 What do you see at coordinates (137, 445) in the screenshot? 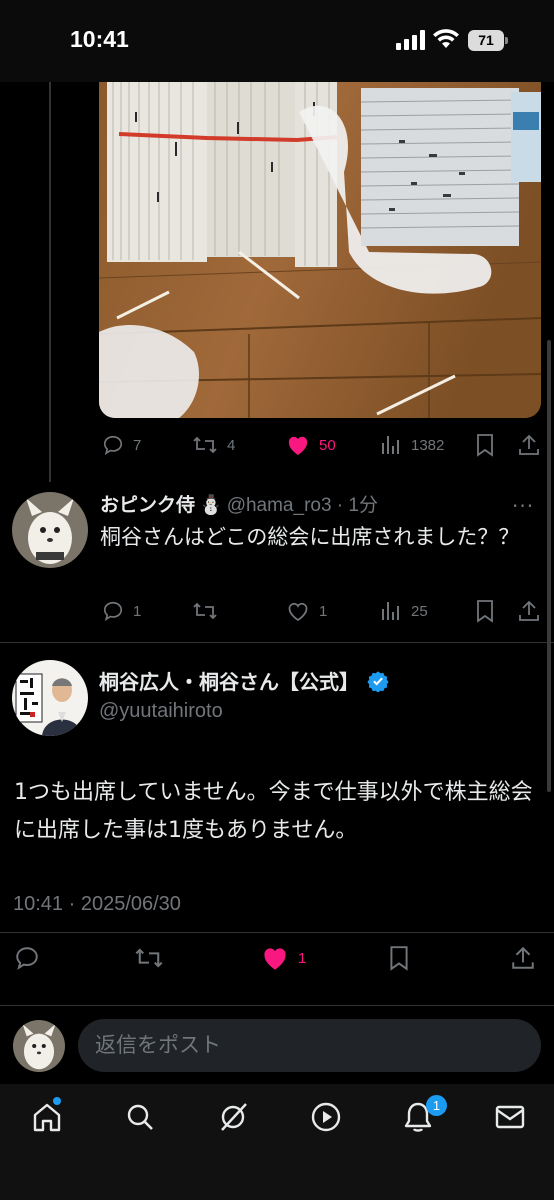
I see `reply-count: 7` at bounding box center [137, 445].